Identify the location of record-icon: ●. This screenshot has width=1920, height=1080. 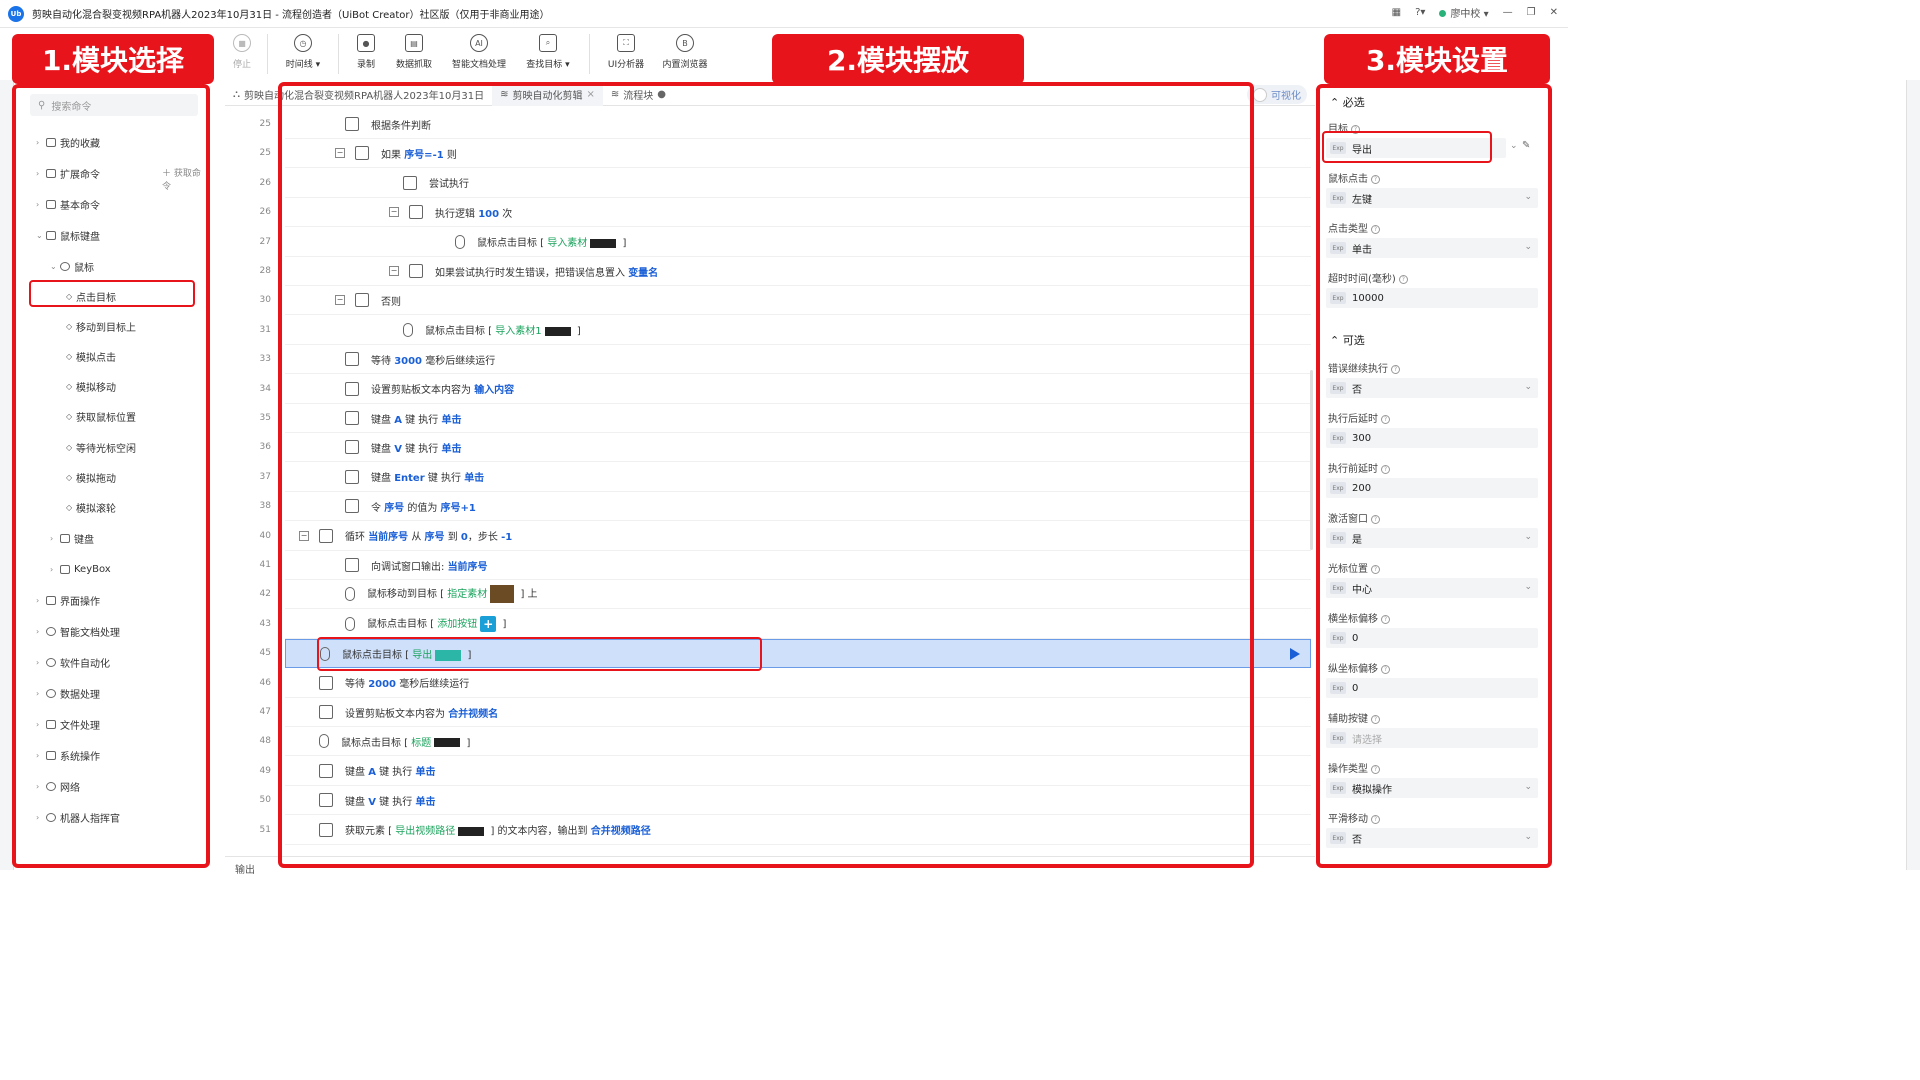
(366, 43).